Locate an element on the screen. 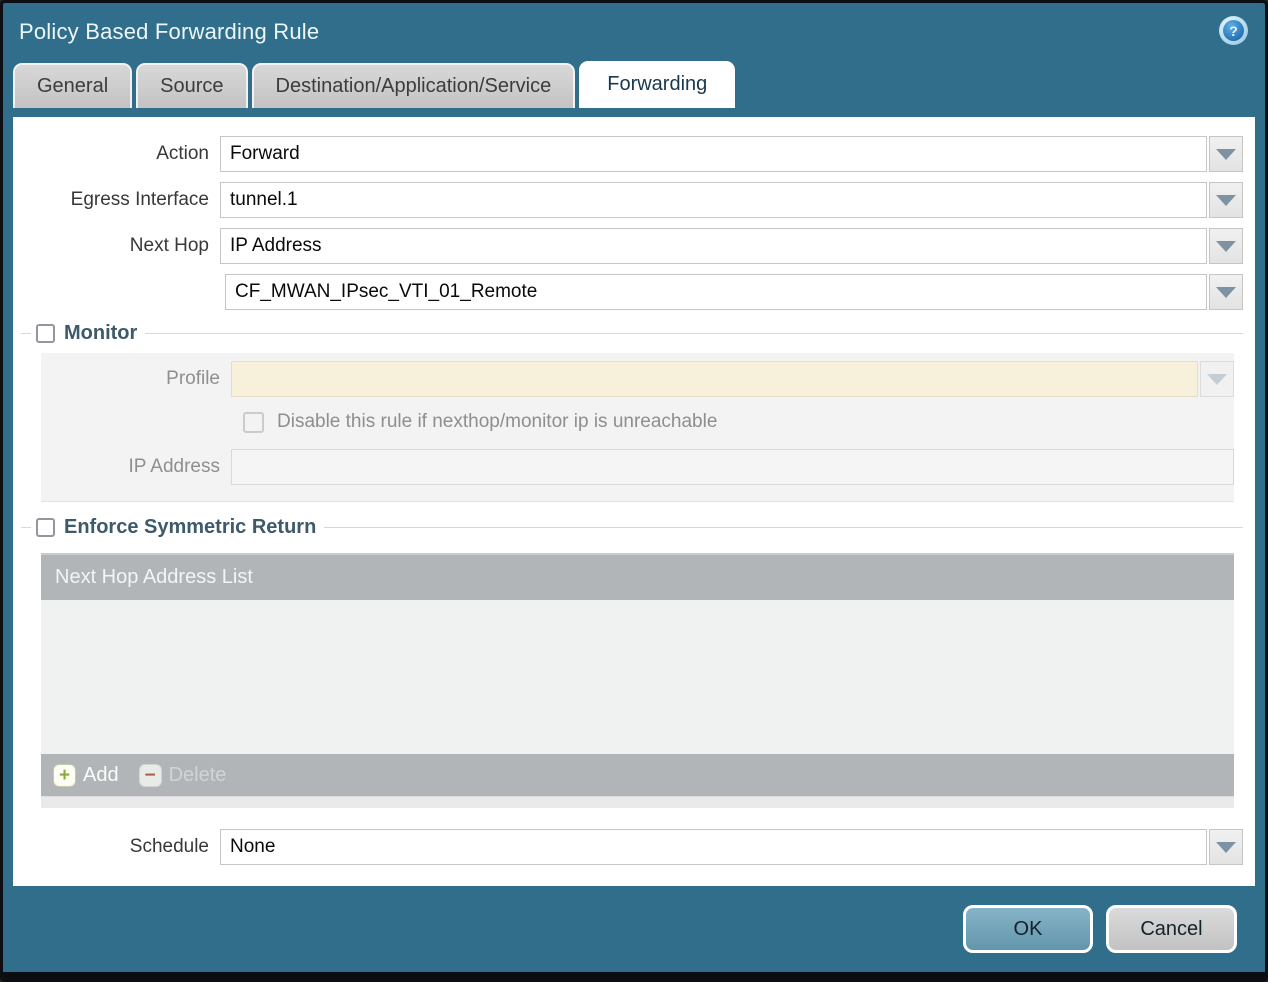 This screenshot has width=1268, height=982. egress-interface-row: Egress Interface tunnel.1 is located at coordinates (632, 200).